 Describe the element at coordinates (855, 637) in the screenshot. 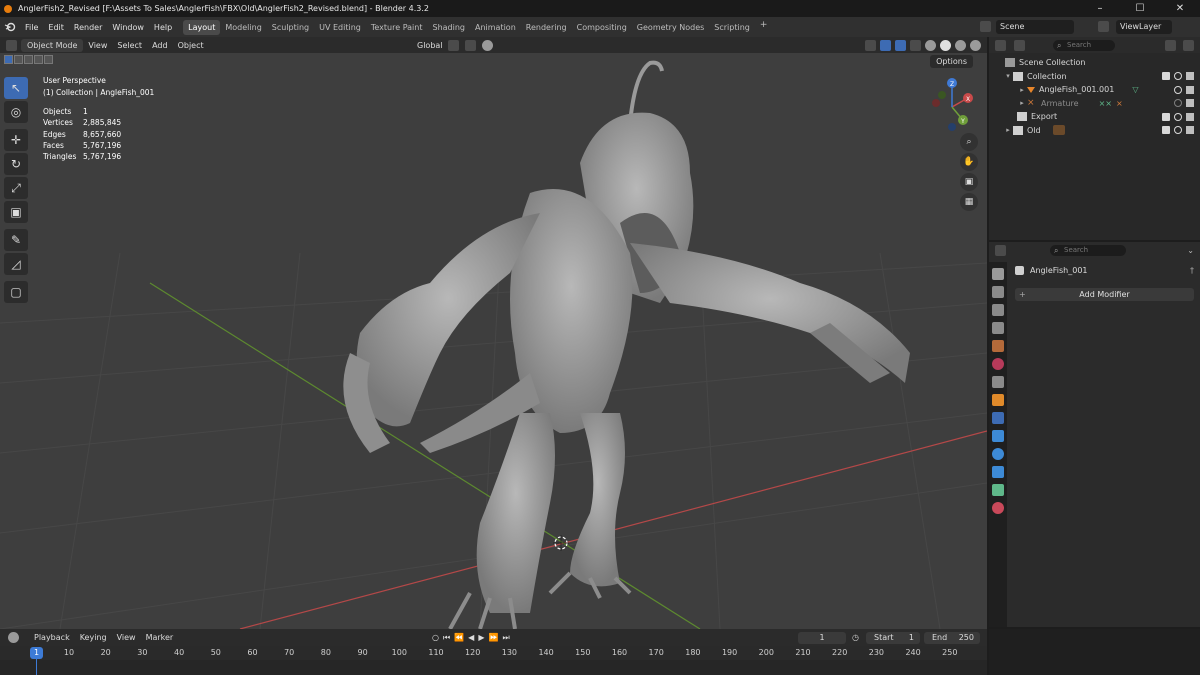

I see `clock-icon: ◷` at that location.